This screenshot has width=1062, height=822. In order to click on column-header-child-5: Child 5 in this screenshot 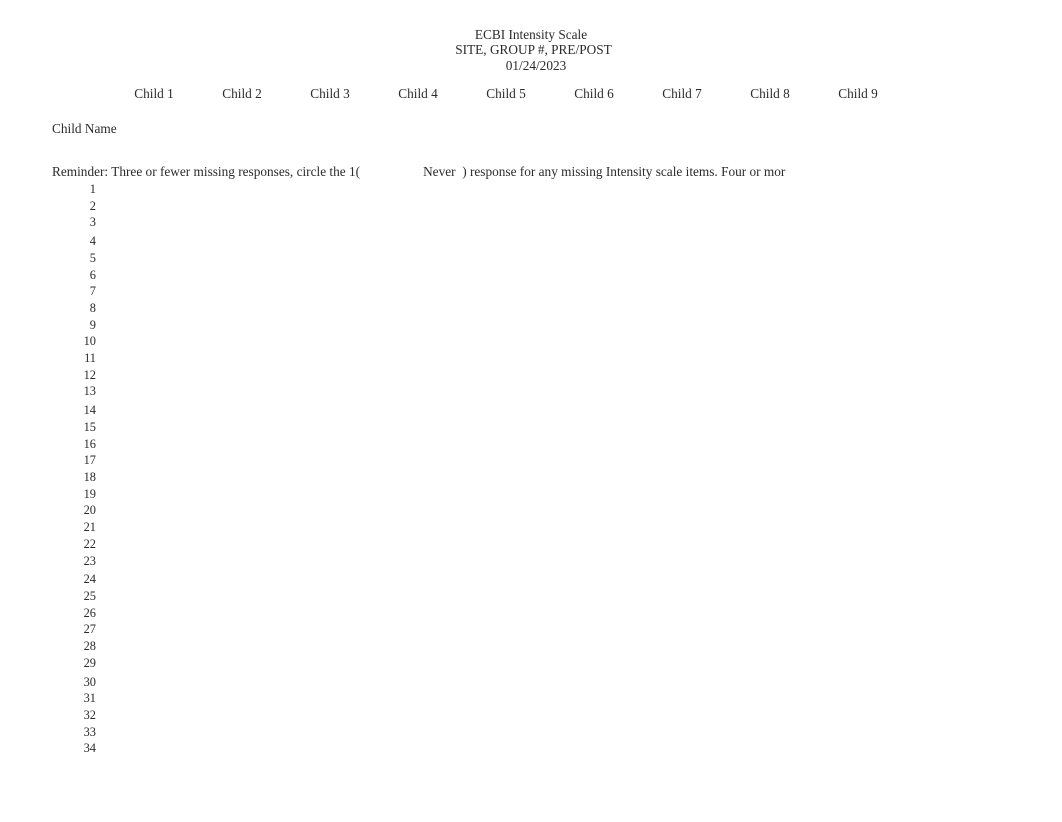, I will do `click(506, 94)`.